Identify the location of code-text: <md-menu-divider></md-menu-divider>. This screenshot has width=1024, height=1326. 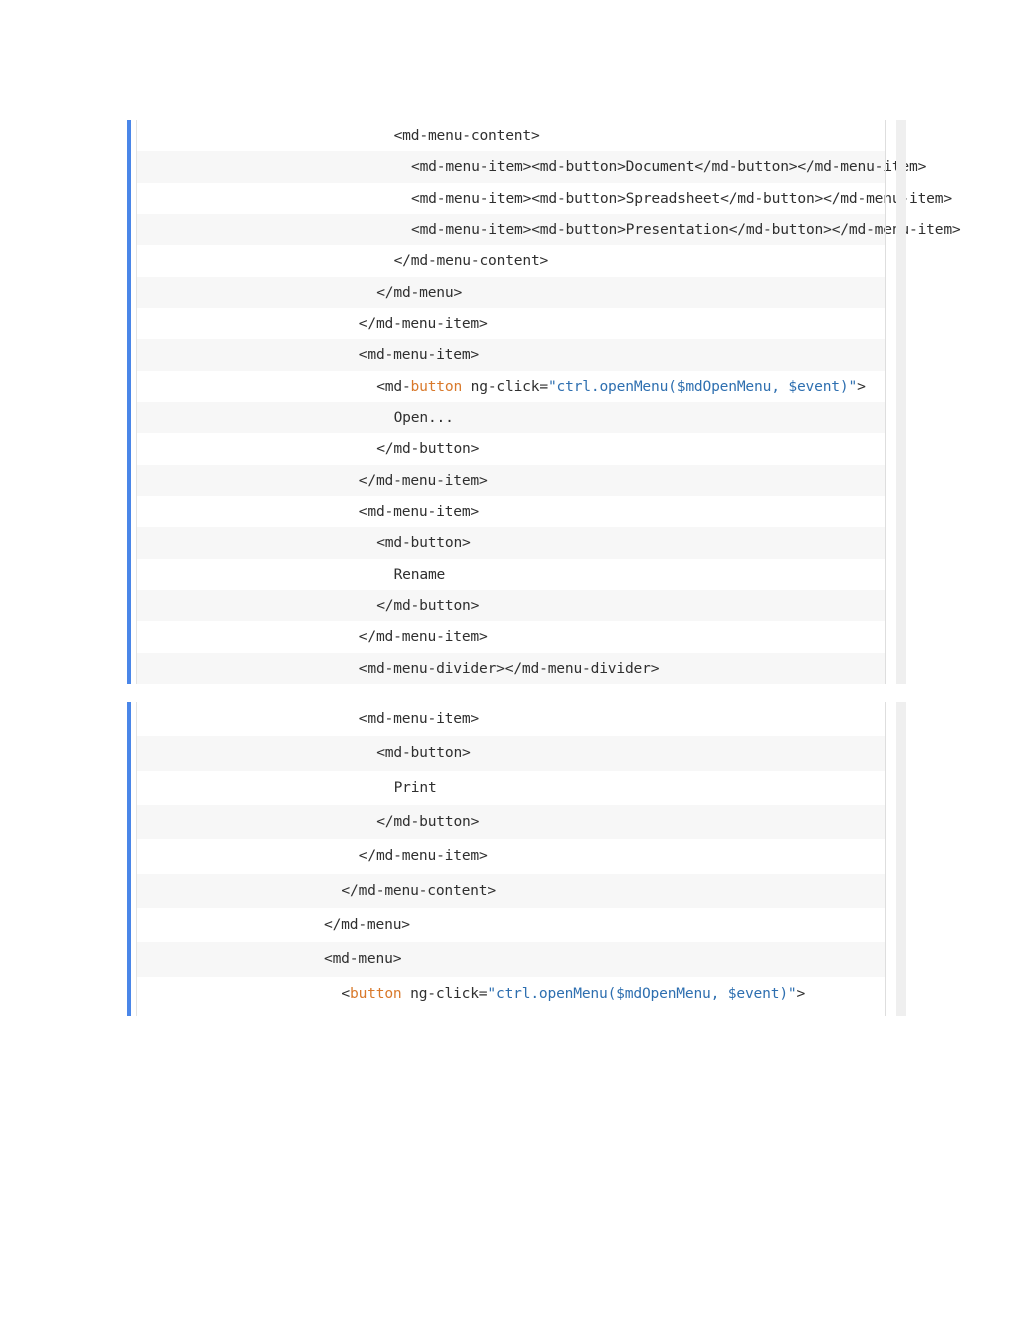
(509, 668).